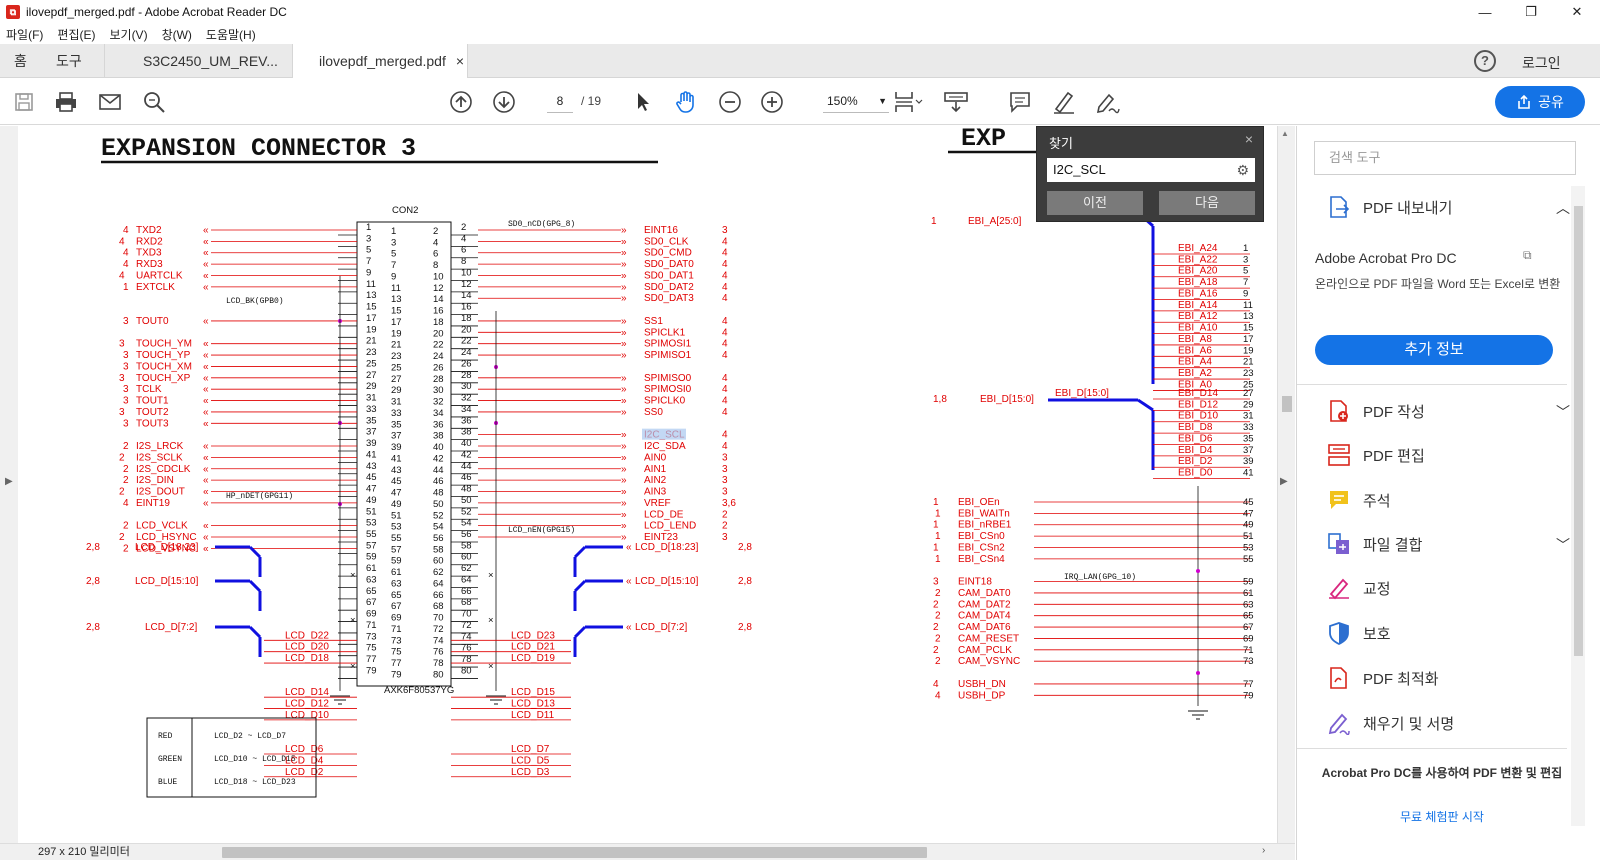 This screenshot has width=1600, height=861. What do you see at coordinates (171, 627) in the screenshot?
I see `bus-left-name: LCD_D[7:2]` at bounding box center [171, 627].